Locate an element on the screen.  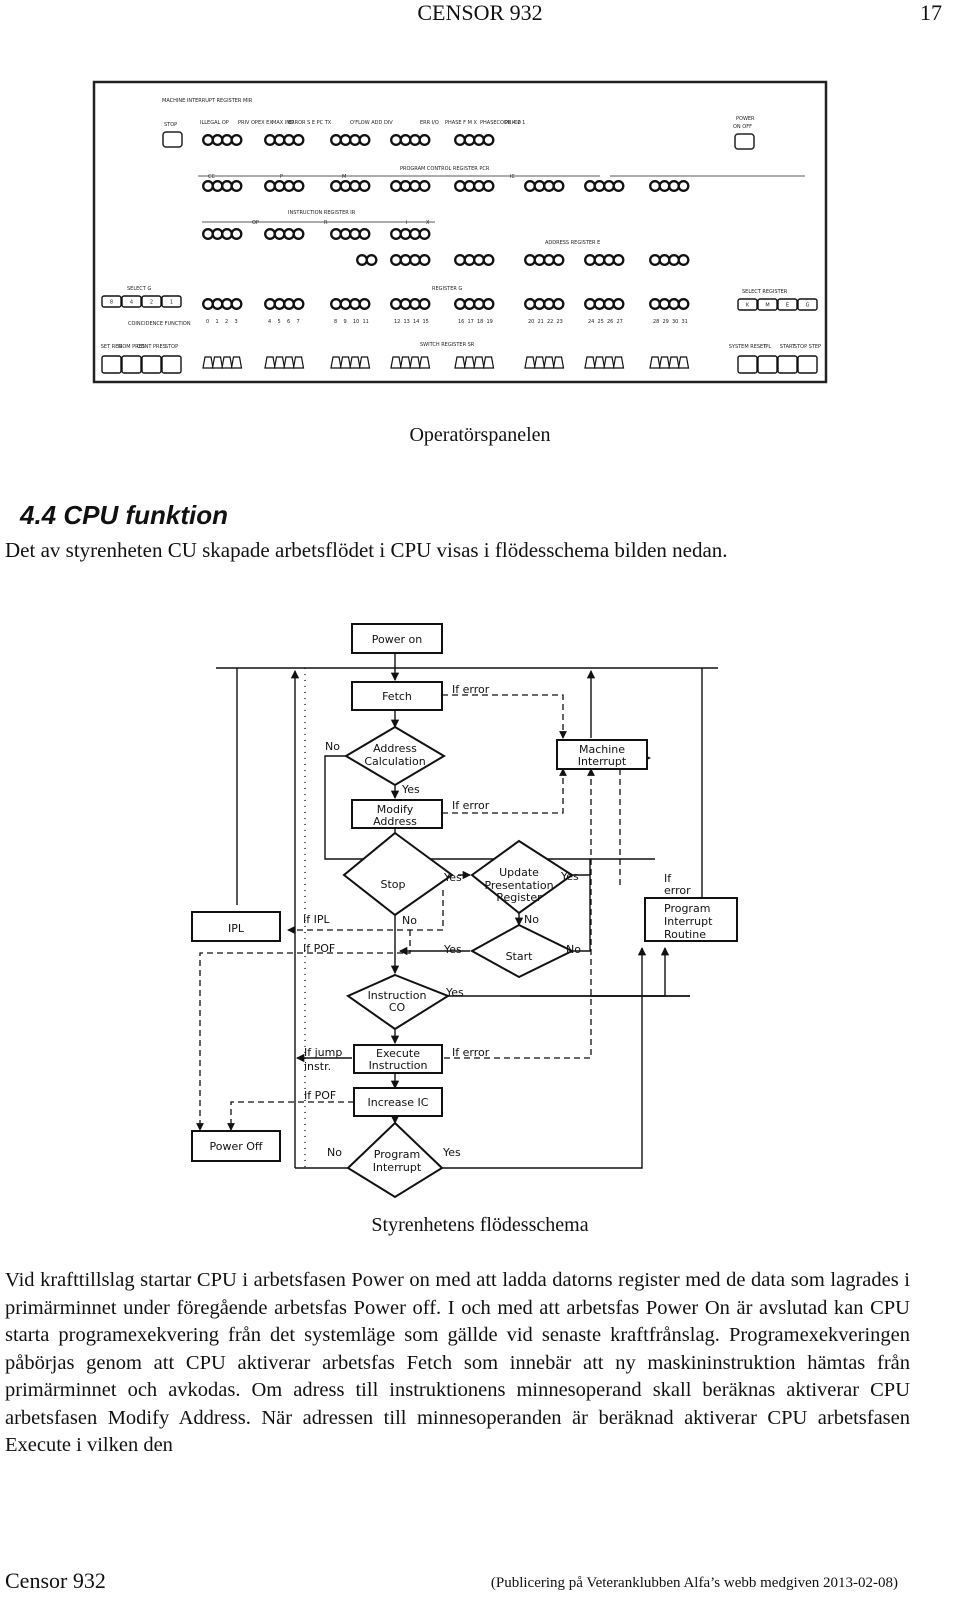
node-program-interrupt-2: Interrupt is located at coordinates (397, 1167).